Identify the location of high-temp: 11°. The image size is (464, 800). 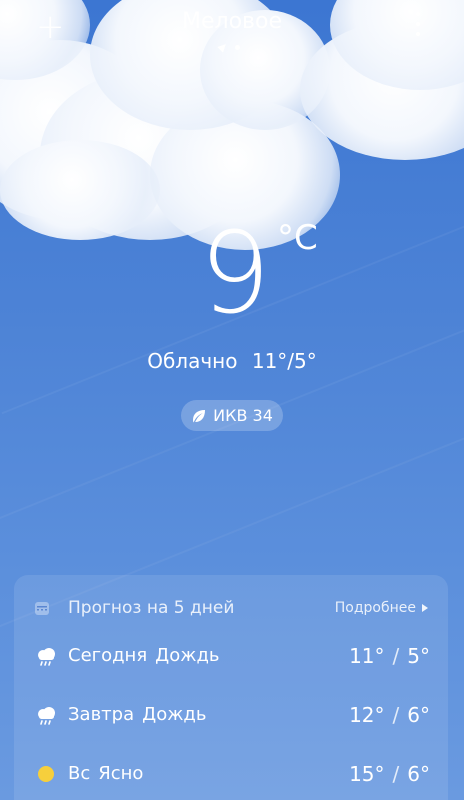
(367, 656).